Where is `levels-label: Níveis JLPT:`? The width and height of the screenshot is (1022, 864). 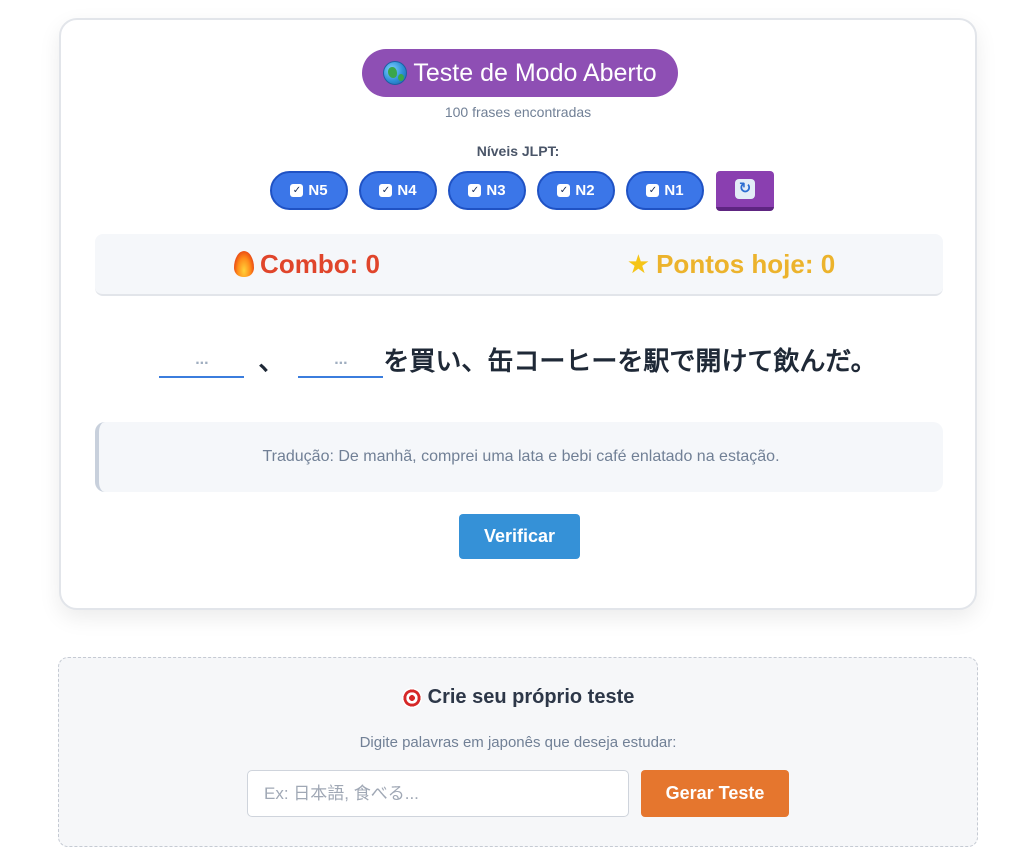 levels-label: Níveis JLPT: is located at coordinates (518, 151).